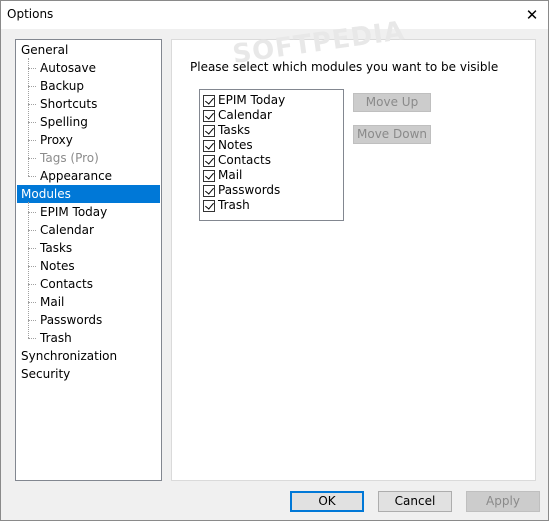 The image size is (549, 521). I want to click on module-row-passwords: Passwords, so click(241, 190).